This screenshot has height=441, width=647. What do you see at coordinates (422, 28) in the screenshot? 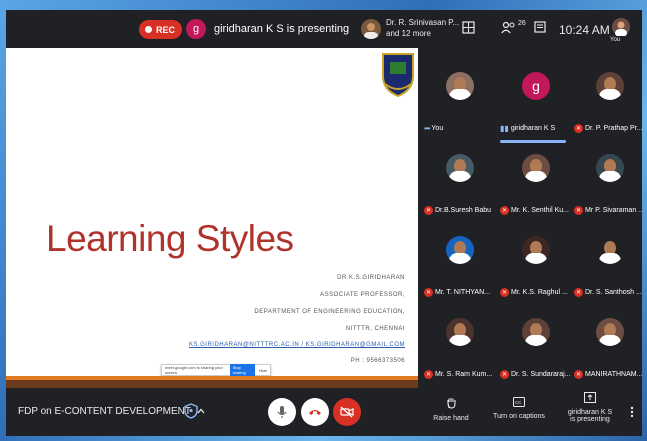
I see `viewer-summary: Dr. R. Srinivasan P... and 12 more` at bounding box center [422, 28].